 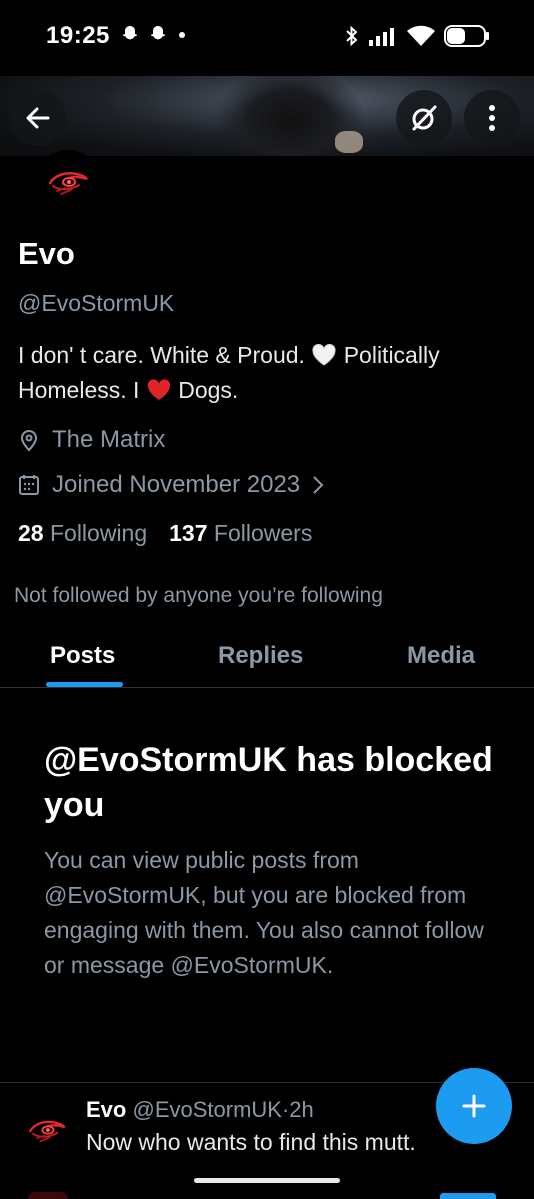 I want to click on plus-icon, so click(x=474, y=1106).